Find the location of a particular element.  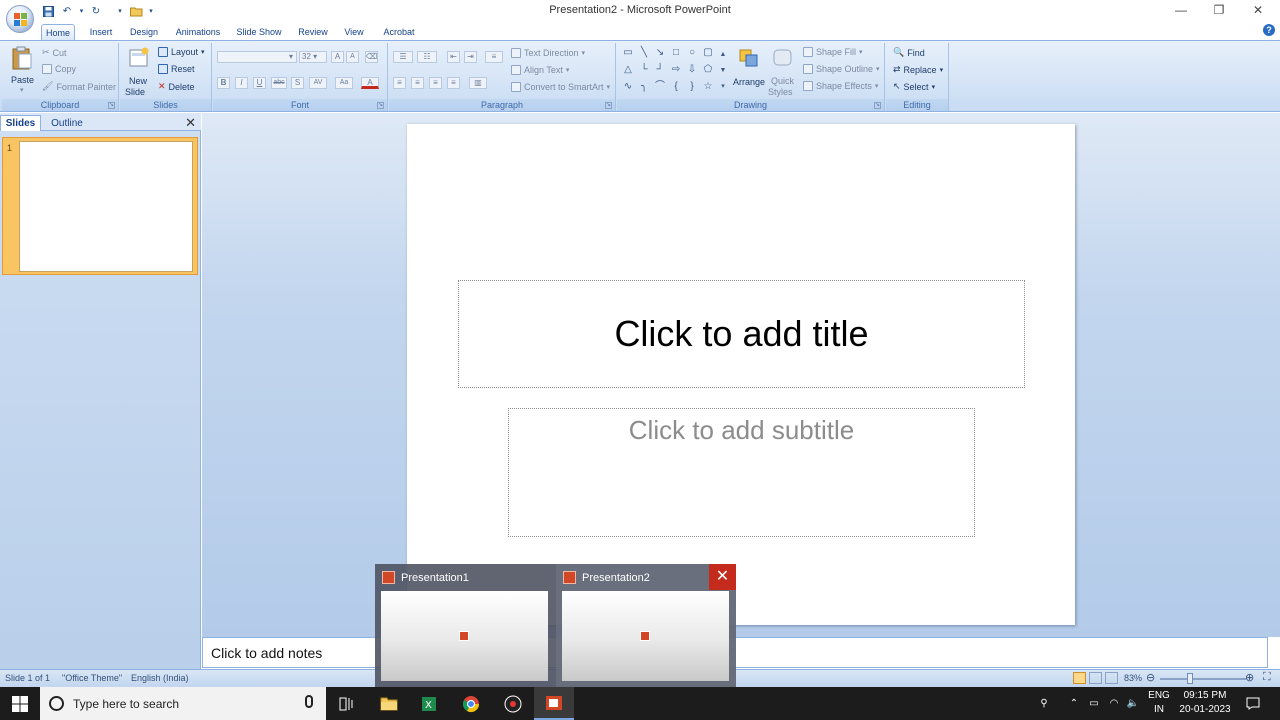

shapes-scroll-up-icon: ▲ is located at coordinates (723, 55).